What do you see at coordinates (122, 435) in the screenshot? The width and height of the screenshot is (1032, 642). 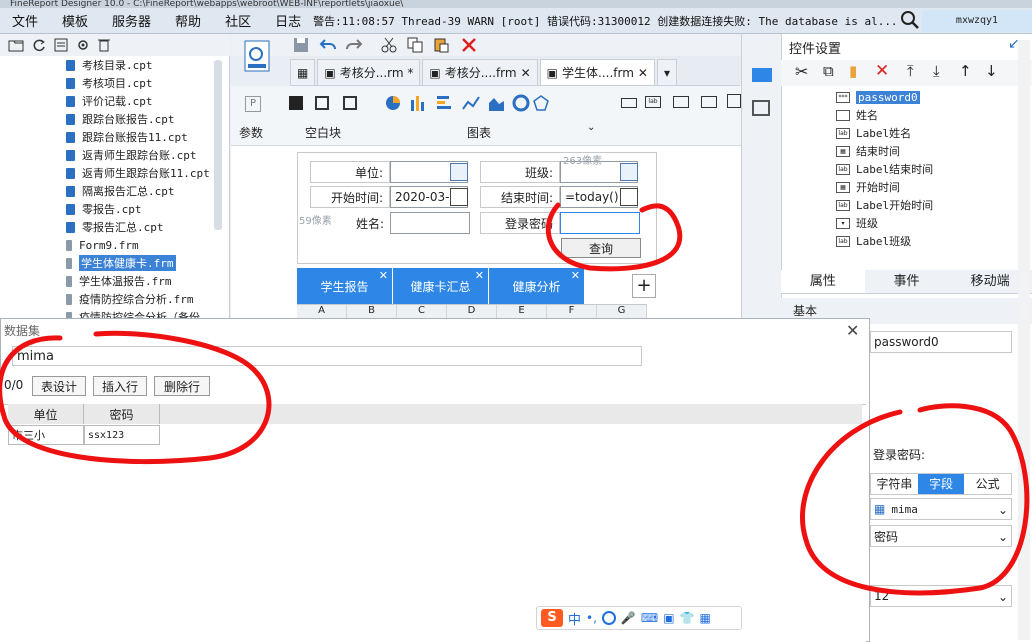 I see `table-cell: ssx123` at bounding box center [122, 435].